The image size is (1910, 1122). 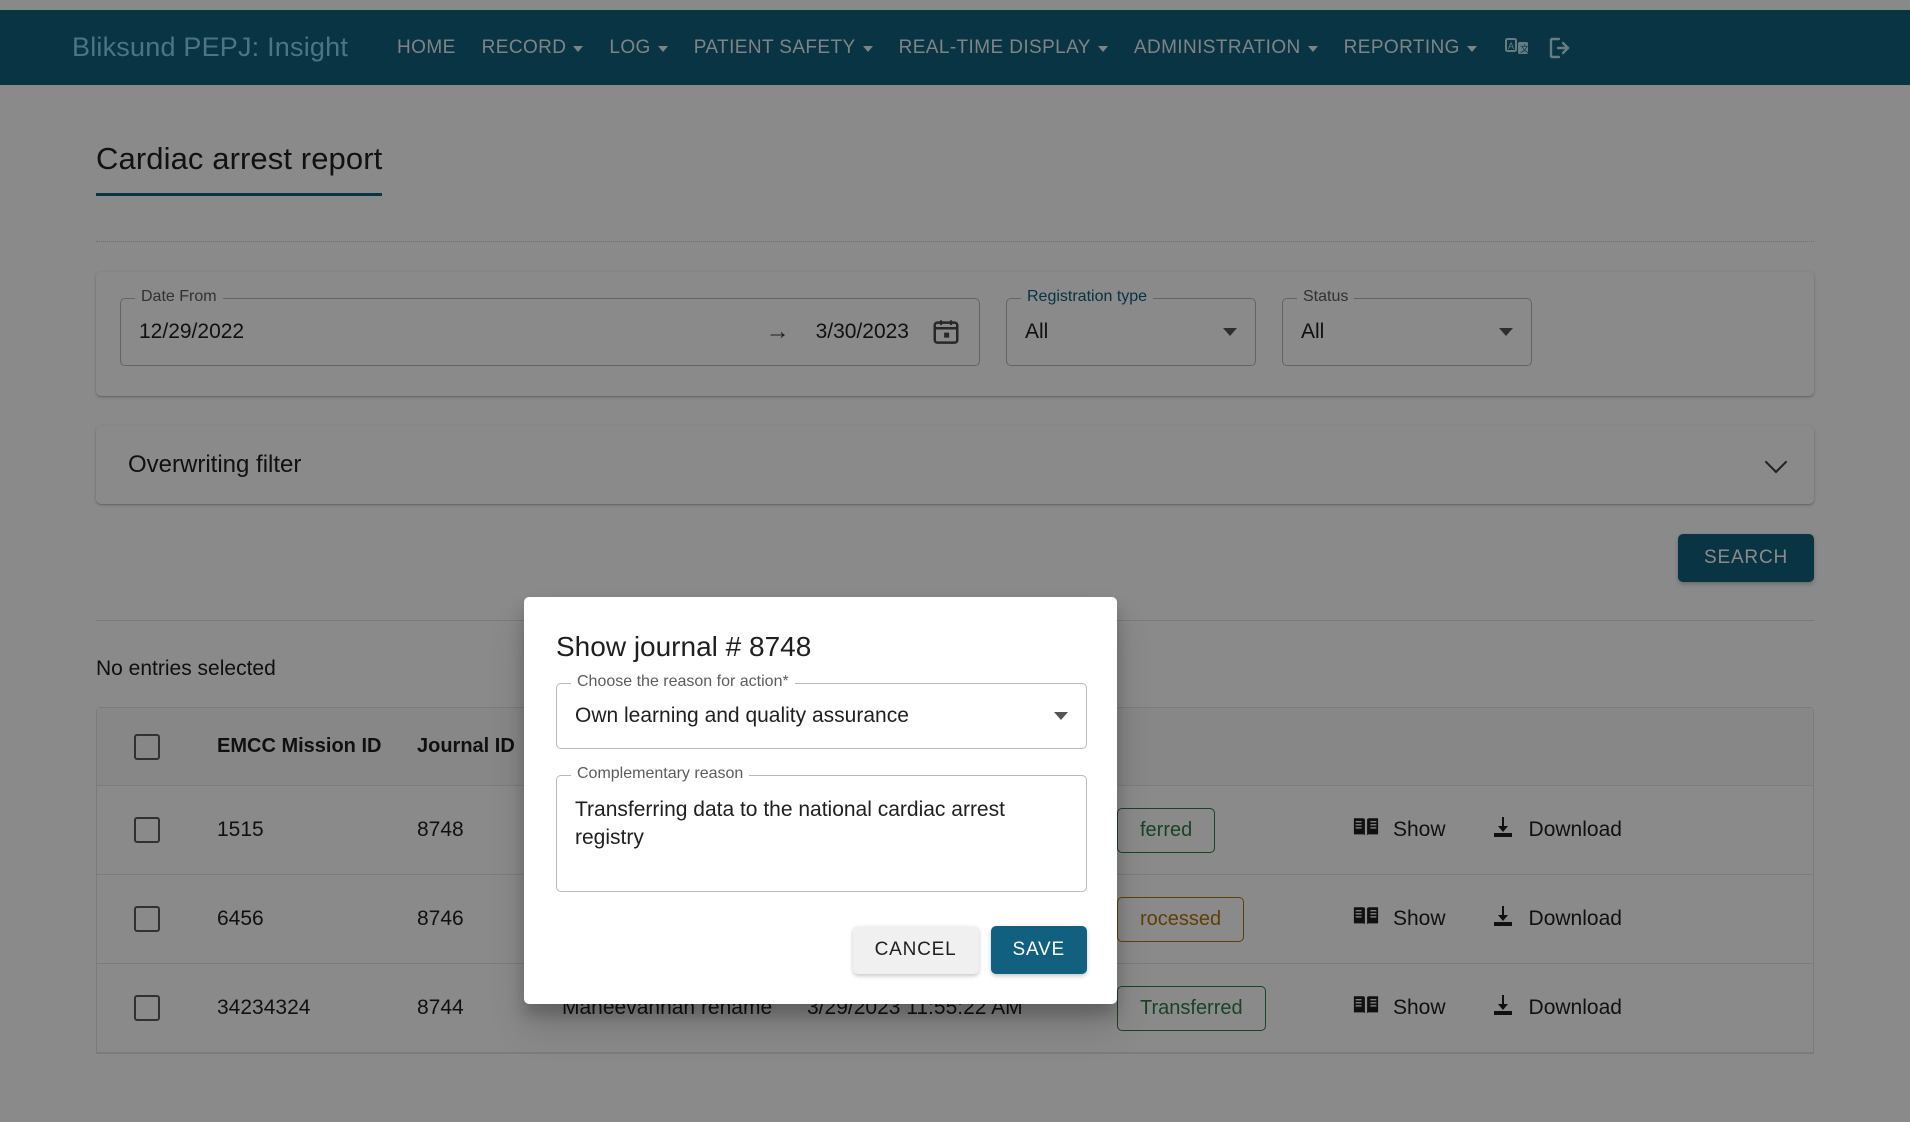 What do you see at coordinates (660, 774) in the screenshot?
I see `complementary-reason-legend: Complementary reason` at bounding box center [660, 774].